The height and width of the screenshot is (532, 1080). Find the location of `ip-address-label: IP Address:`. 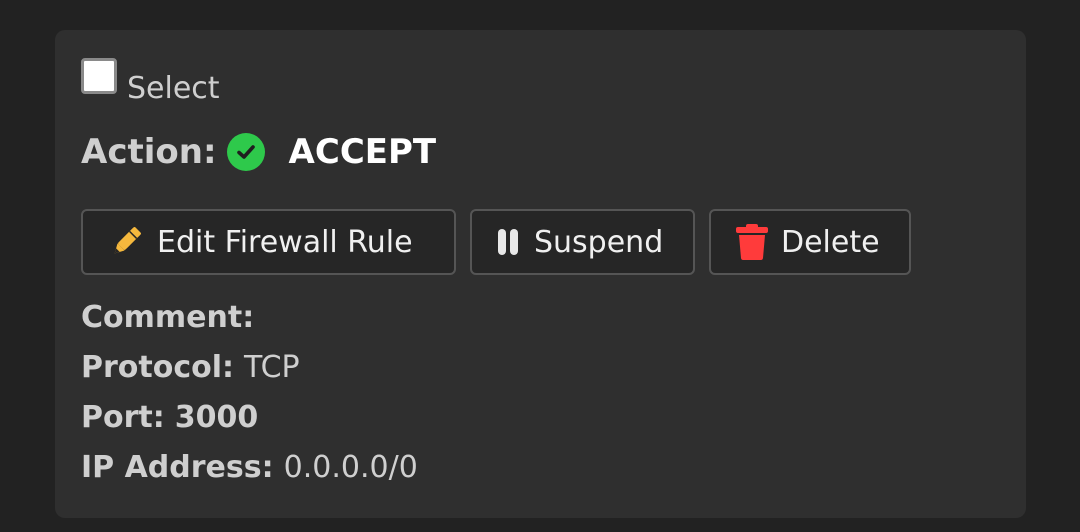

ip-address-label: IP Address: is located at coordinates (177, 467).